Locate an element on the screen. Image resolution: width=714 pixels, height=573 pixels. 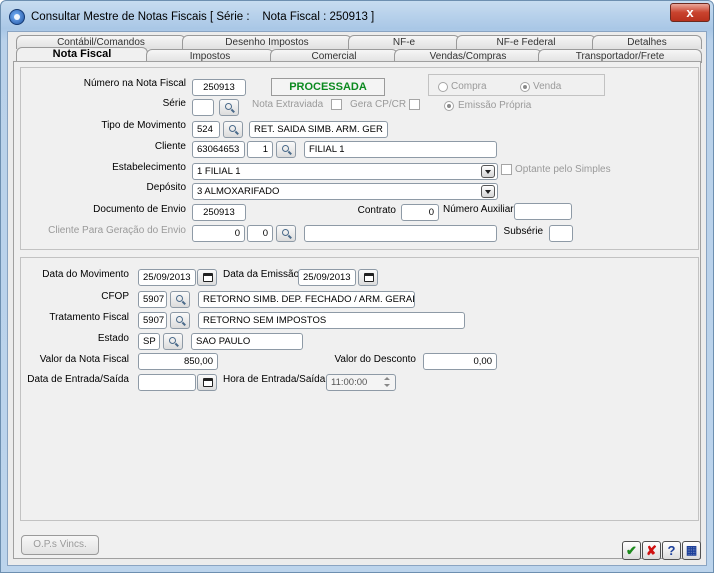
numero-field: 250913 is located at coordinates (219, 87).